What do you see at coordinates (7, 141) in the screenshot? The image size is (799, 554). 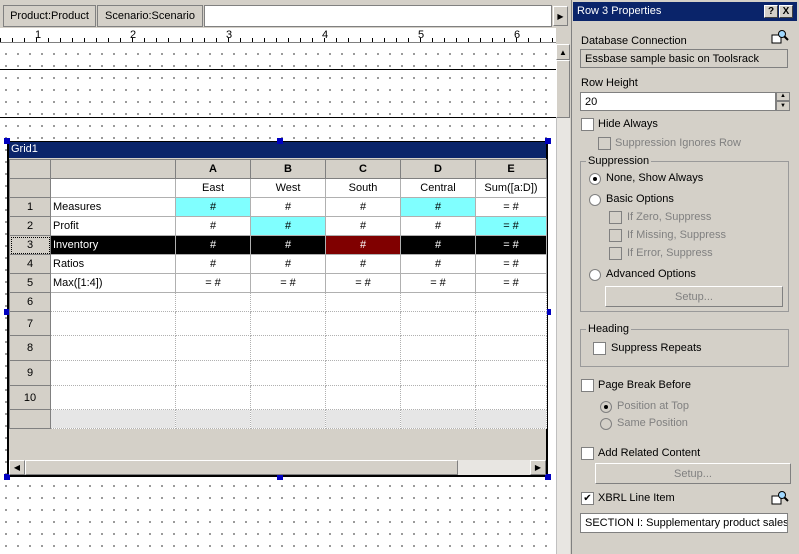 I see `grid-handle-tl` at bounding box center [7, 141].